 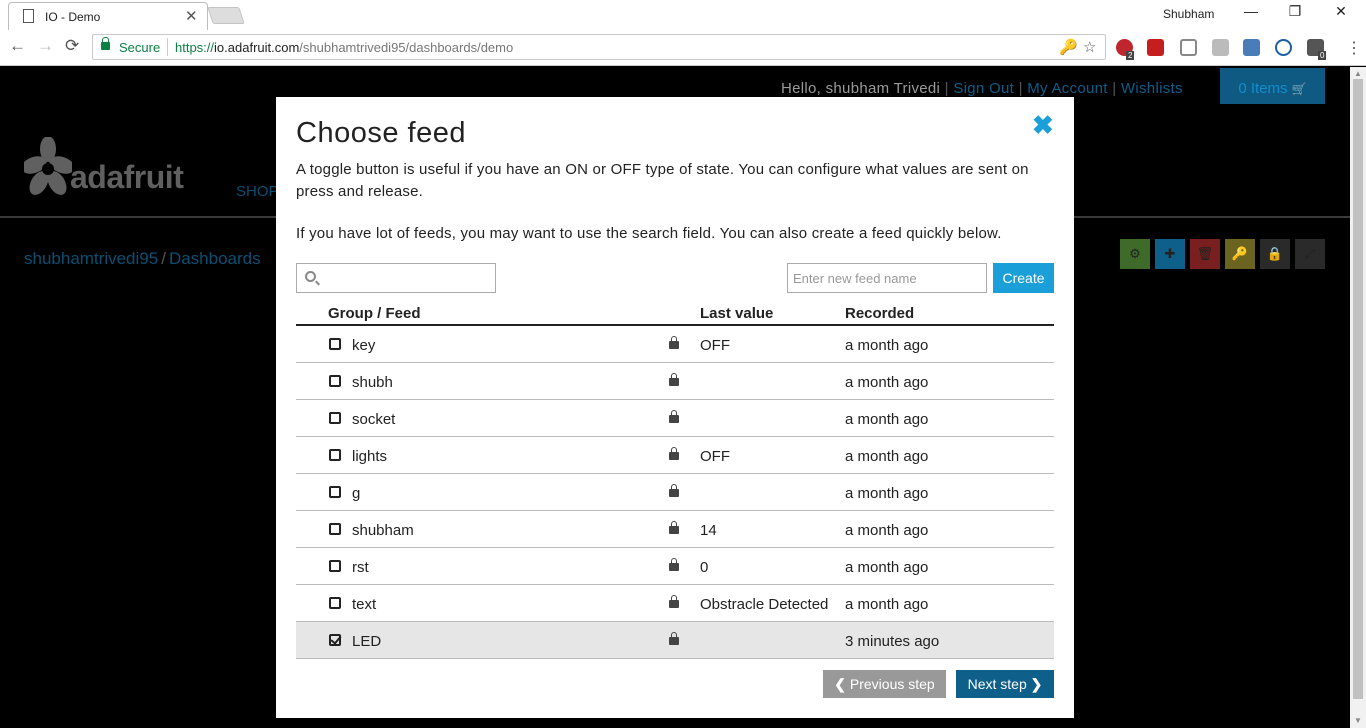 I want to click on fullscreen-tool: ⤢, so click(x=1310, y=254).